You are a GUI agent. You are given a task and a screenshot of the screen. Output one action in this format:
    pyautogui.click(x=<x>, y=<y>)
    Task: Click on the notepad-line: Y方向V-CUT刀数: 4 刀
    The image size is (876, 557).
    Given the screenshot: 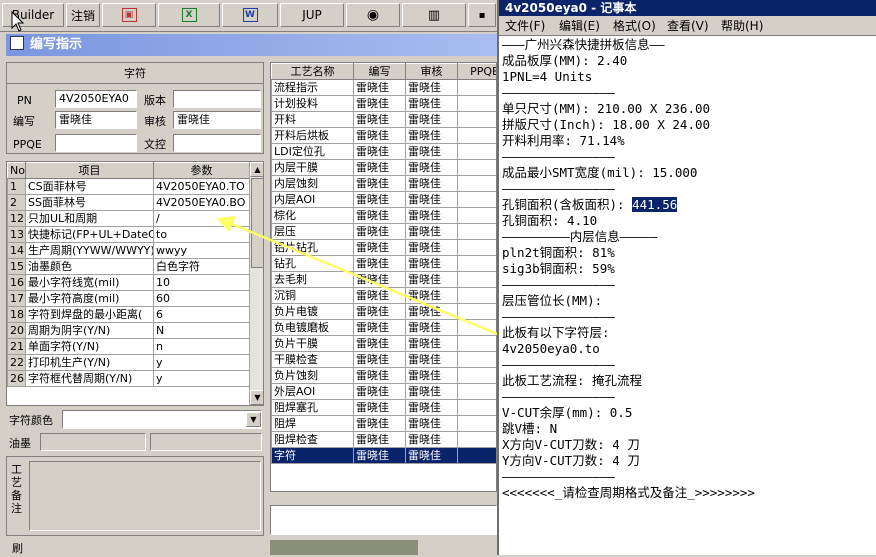 What is the action you would take?
    pyautogui.click(x=571, y=461)
    